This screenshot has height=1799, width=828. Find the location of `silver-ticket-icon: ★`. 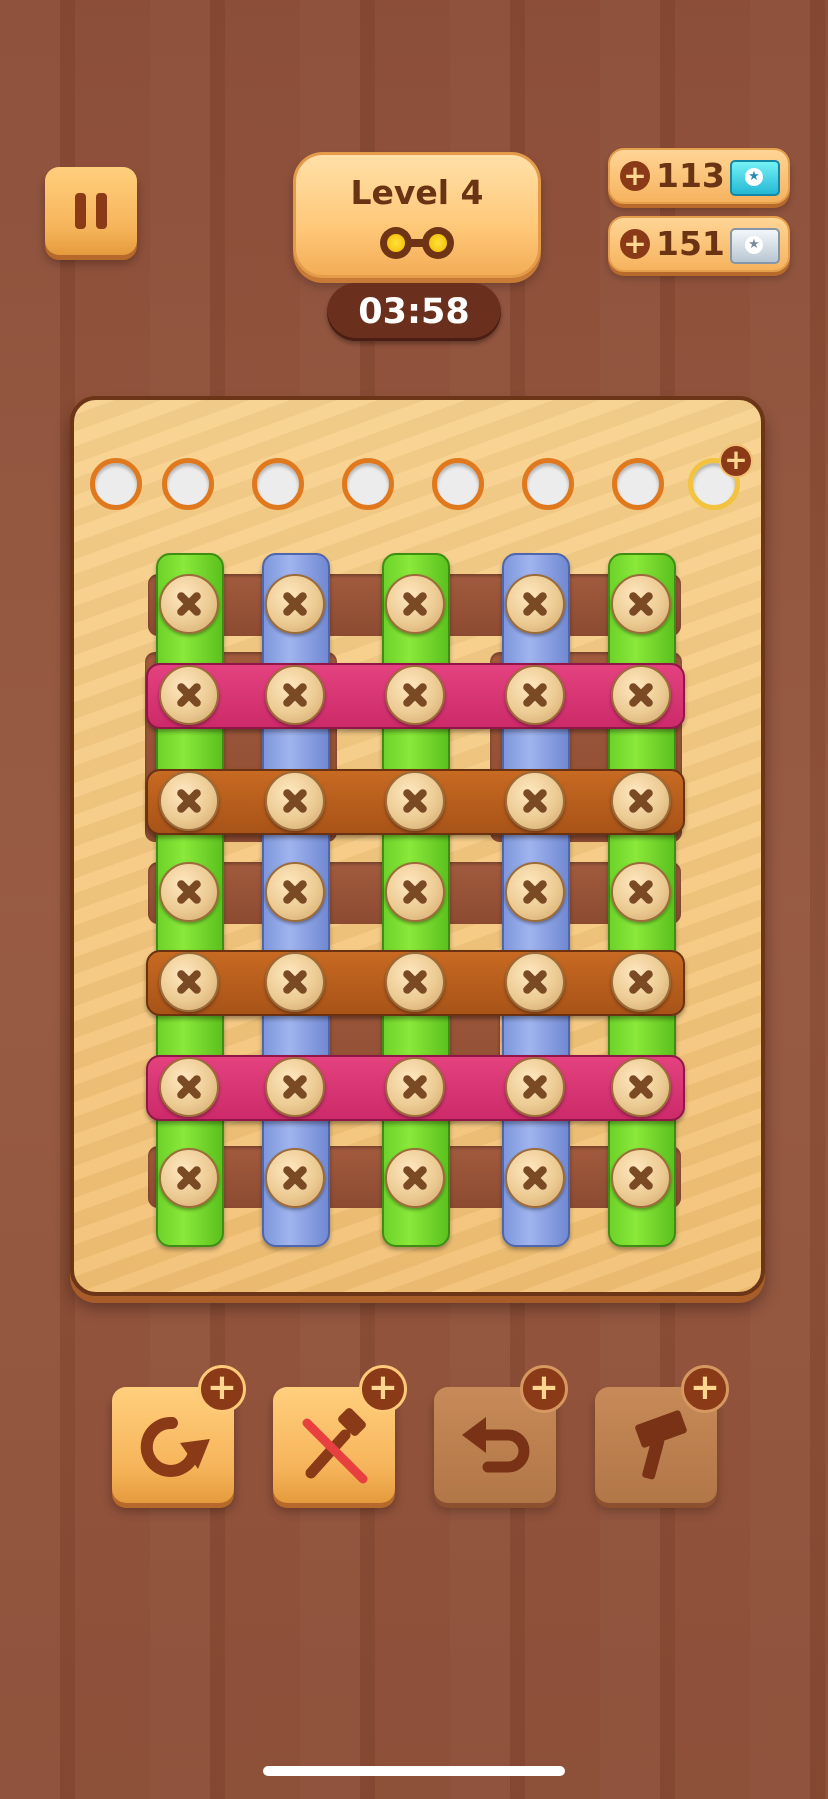

silver-ticket-icon: ★ is located at coordinates (755, 246).